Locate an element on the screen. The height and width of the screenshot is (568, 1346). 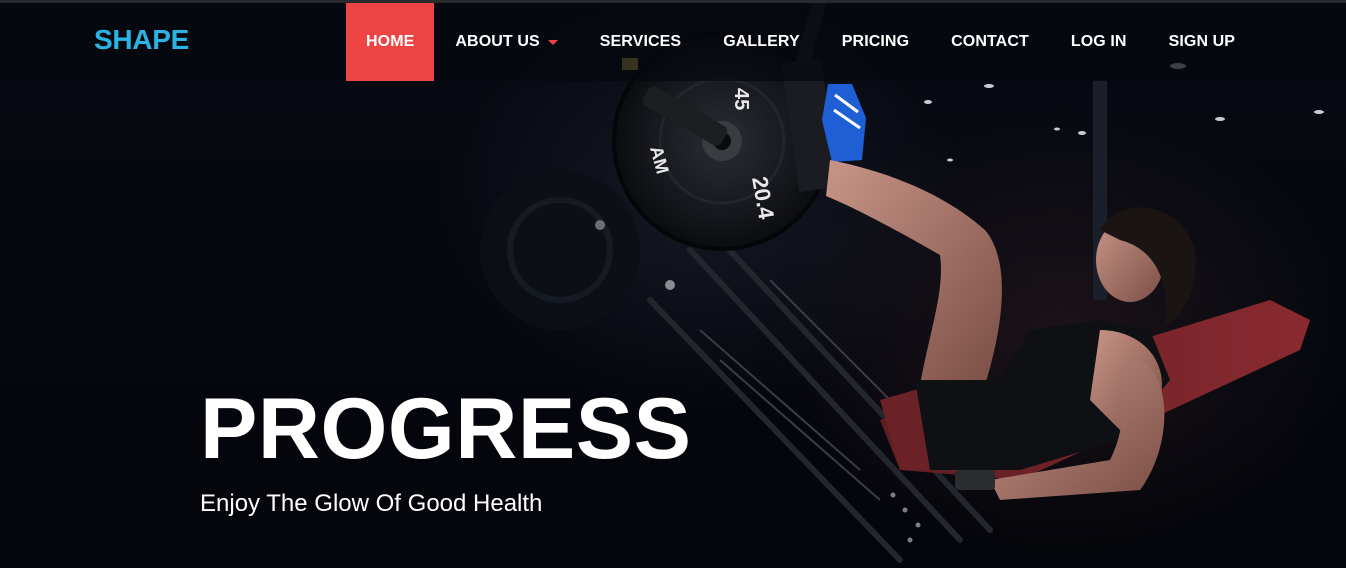
nav-item-sign-up: SIGN UP is located at coordinates (1202, 42).